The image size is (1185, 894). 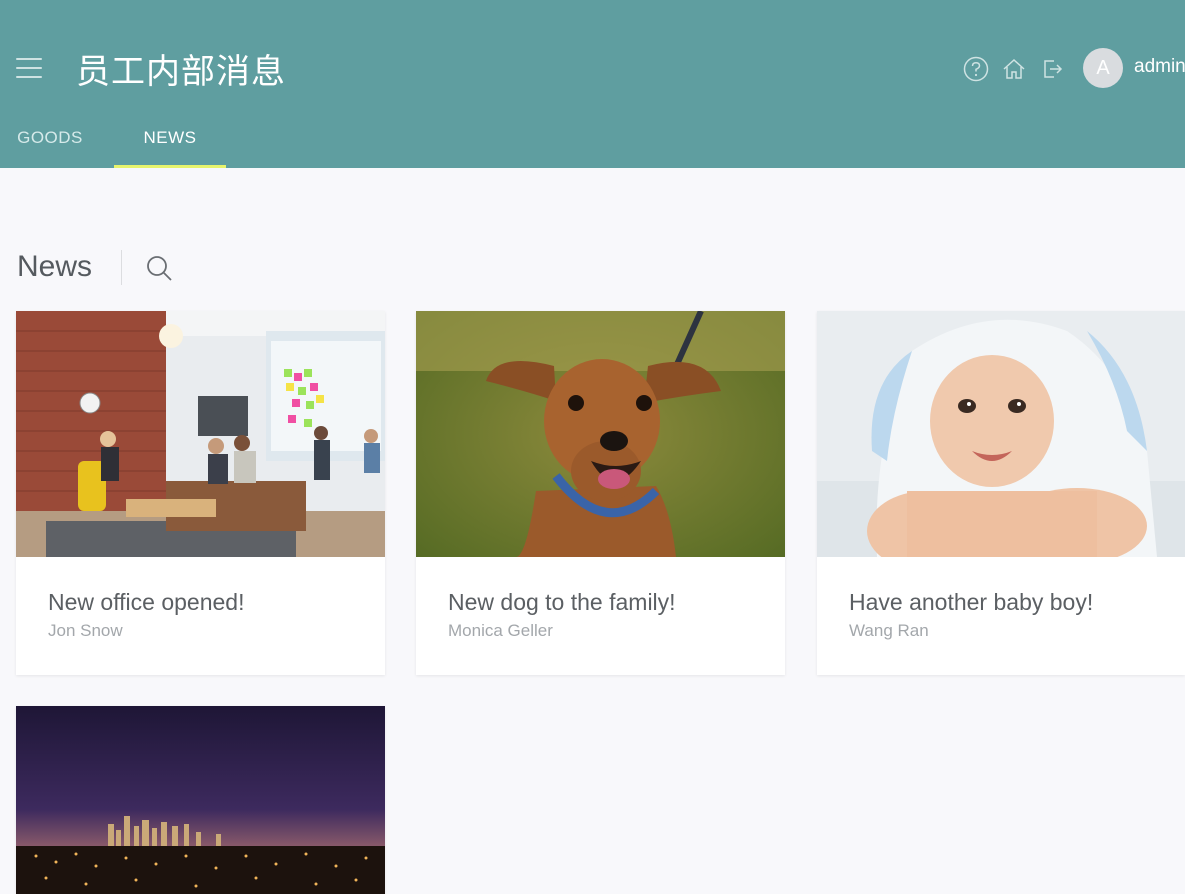 What do you see at coordinates (1053, 69) in the screenshot?
I see `logout-icon` at bounding box center [1053, 69].